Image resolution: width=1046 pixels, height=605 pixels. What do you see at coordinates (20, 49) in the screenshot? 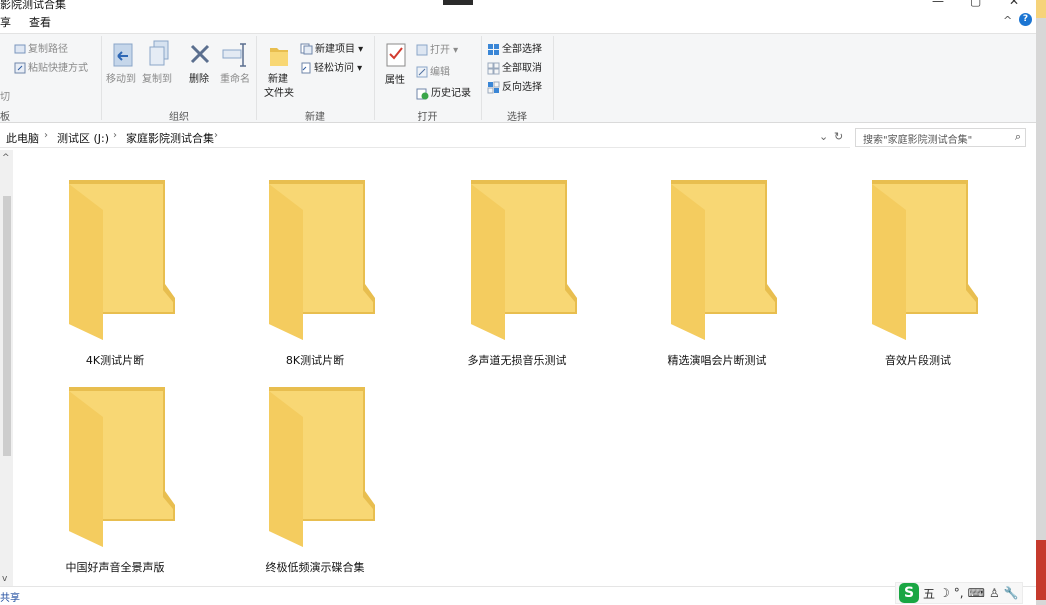
I see `copy-path-icon` at bounding box center [20, 49].